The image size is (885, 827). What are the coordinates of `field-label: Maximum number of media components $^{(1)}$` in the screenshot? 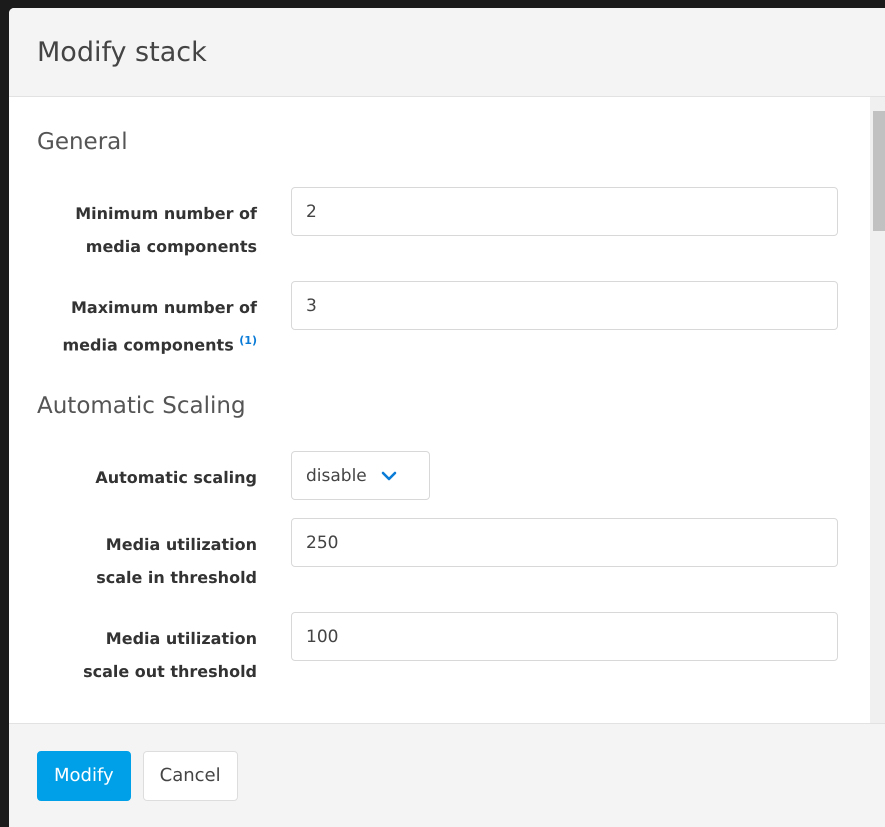 It's located at (159, 326).